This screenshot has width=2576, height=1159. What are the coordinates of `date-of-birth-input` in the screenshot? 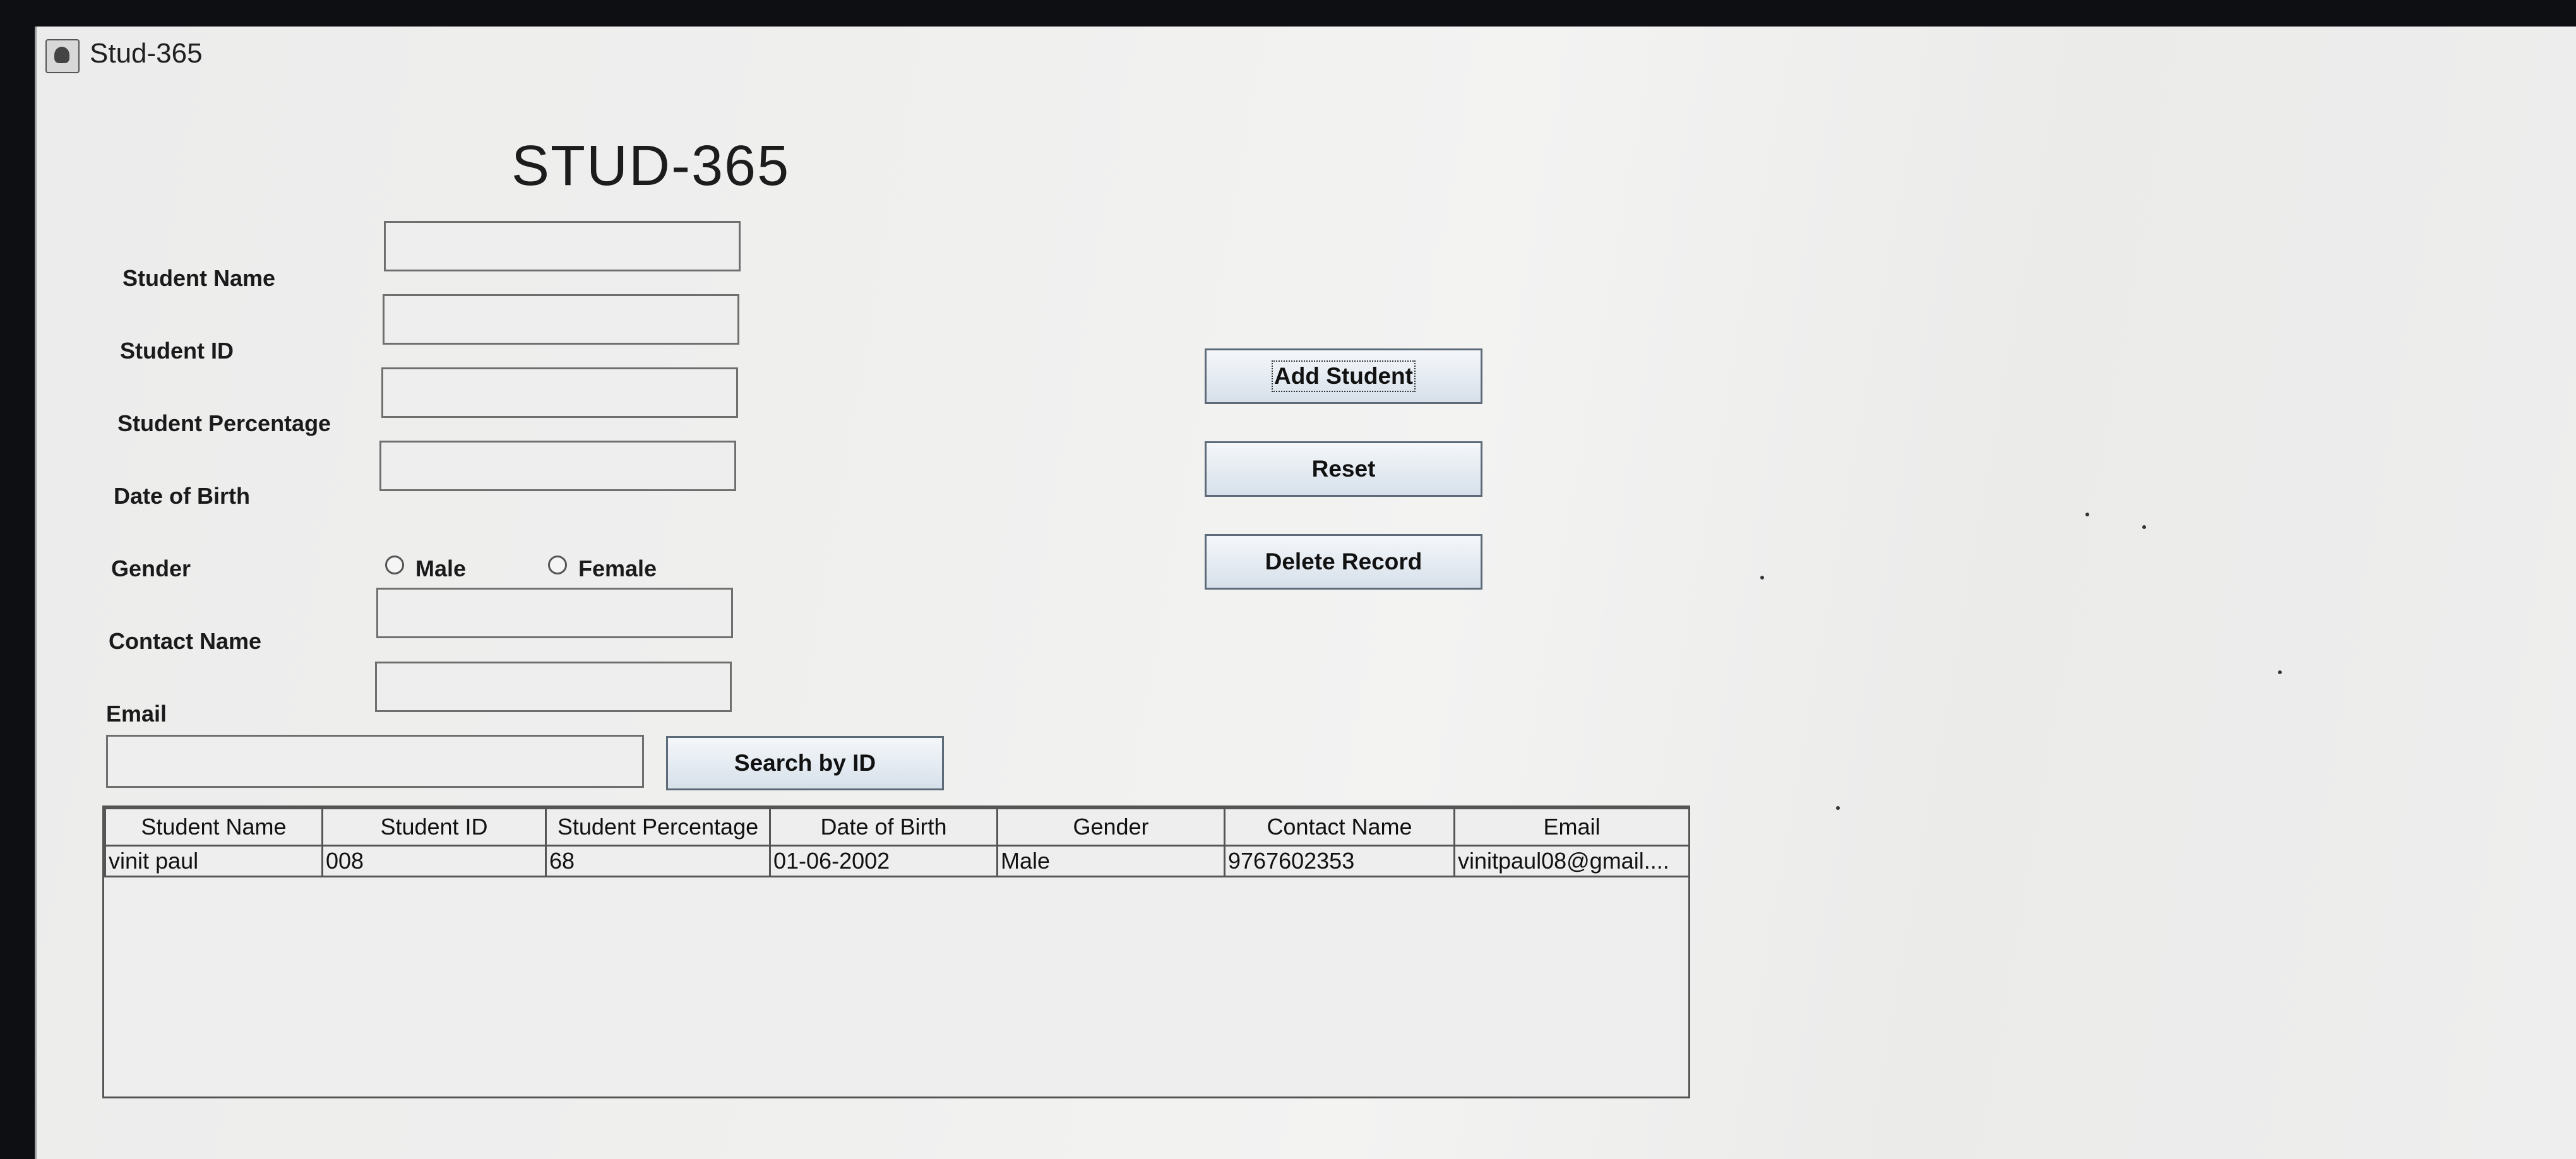 It's located at (557, 466).